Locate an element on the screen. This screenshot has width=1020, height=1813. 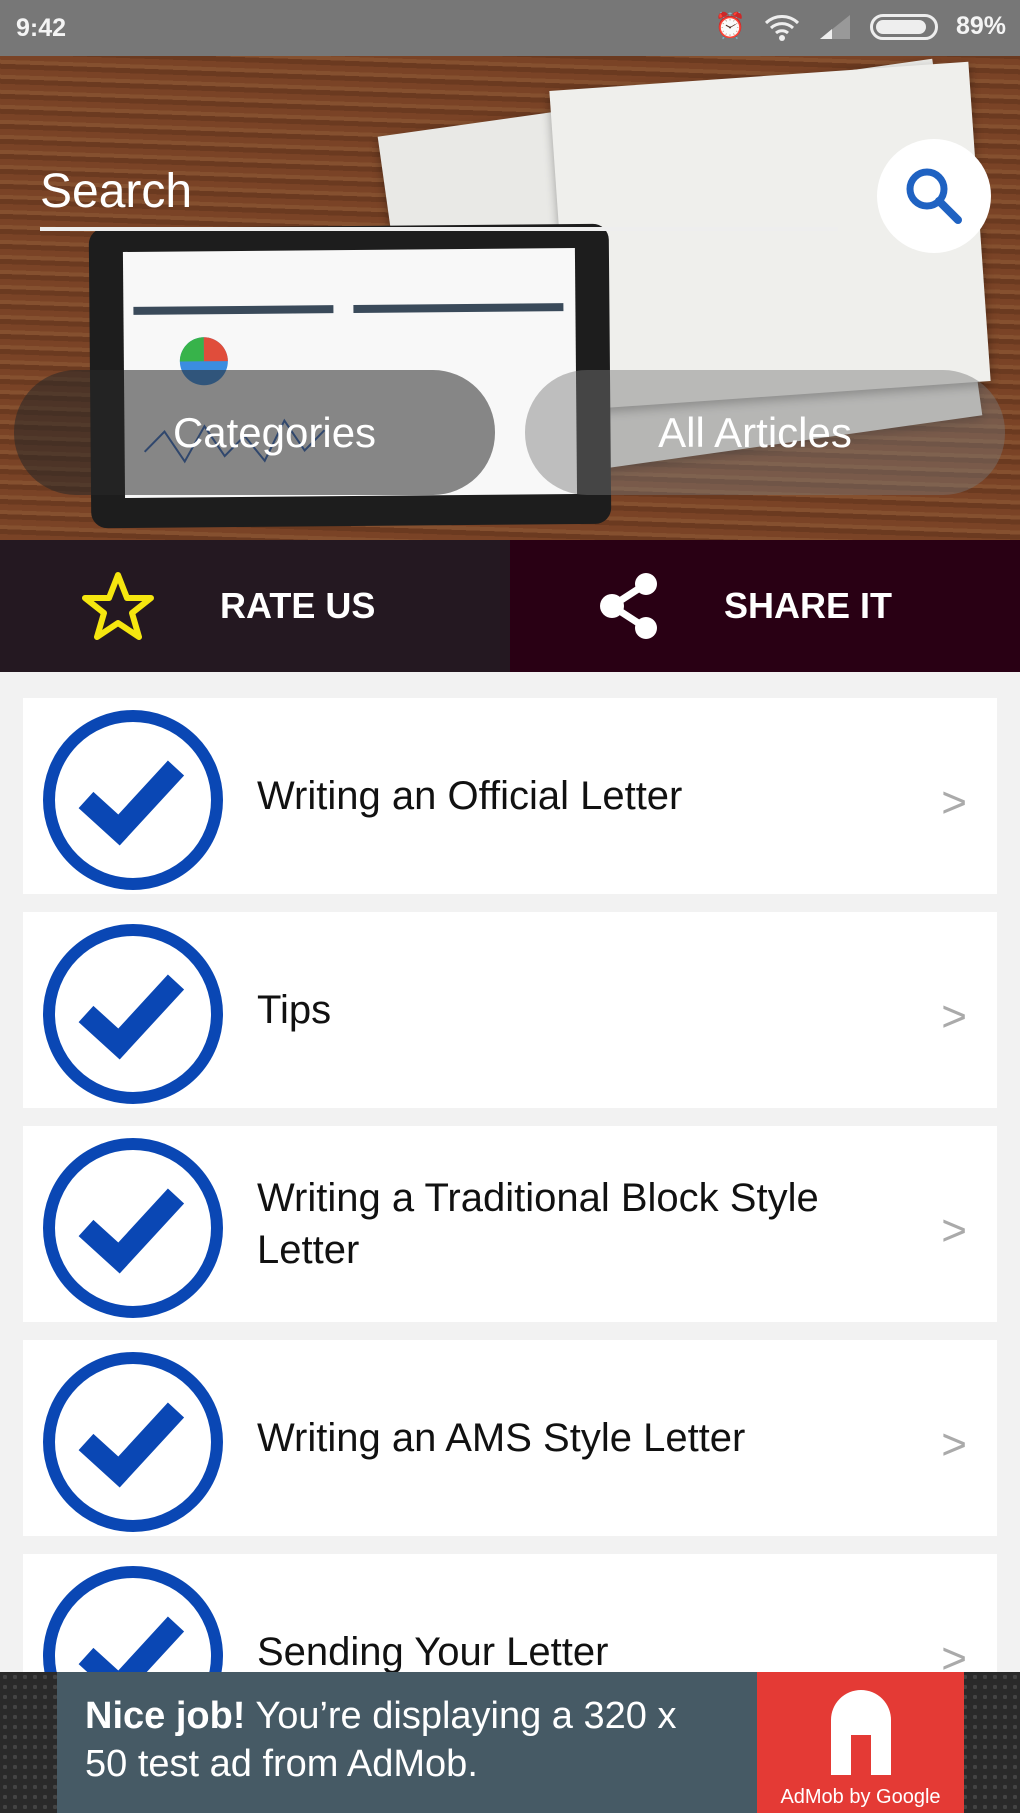
share-icon is located at coordinates (628, 606).